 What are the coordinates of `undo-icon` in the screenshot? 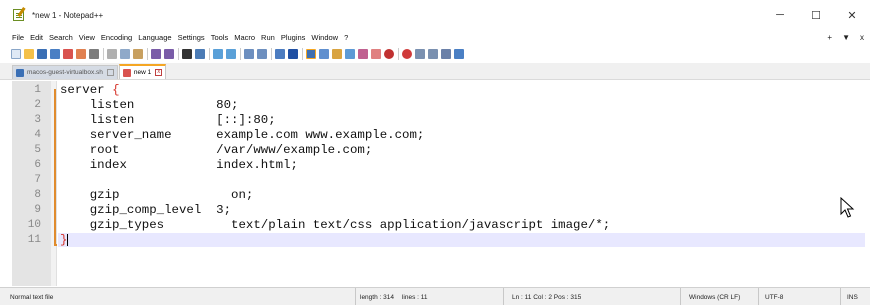 It's located at (156, 53).